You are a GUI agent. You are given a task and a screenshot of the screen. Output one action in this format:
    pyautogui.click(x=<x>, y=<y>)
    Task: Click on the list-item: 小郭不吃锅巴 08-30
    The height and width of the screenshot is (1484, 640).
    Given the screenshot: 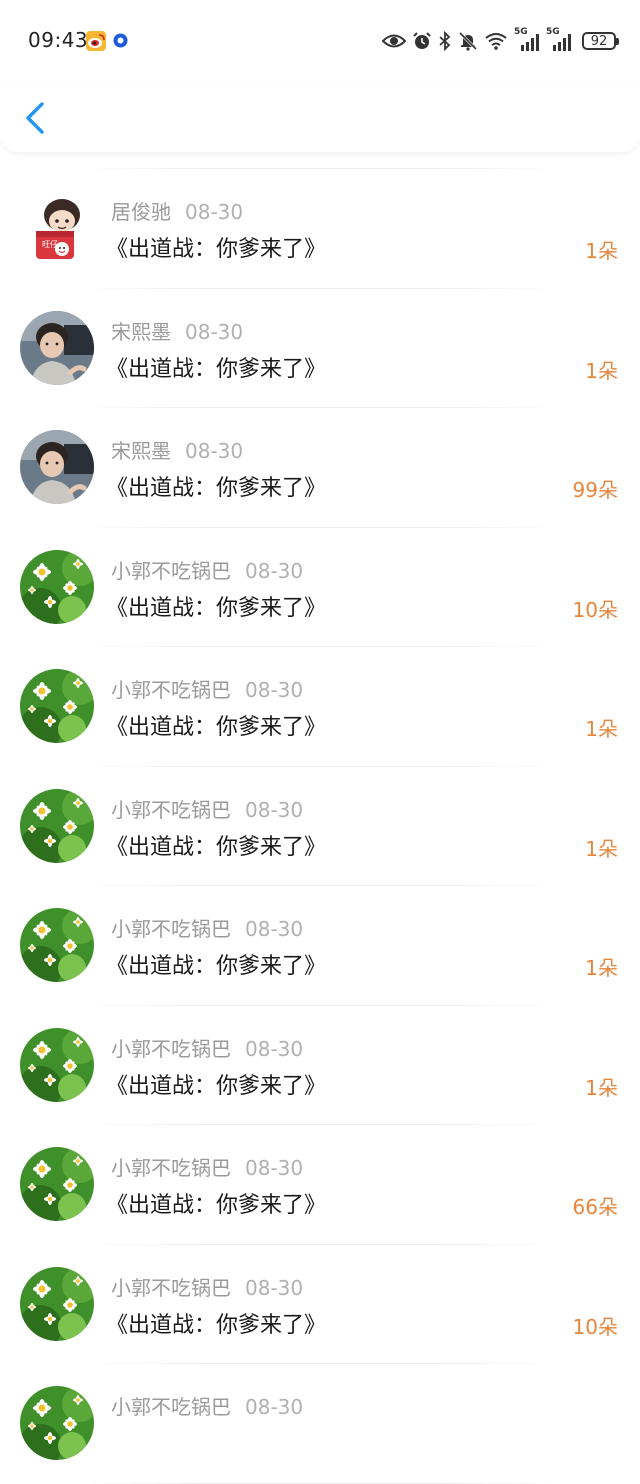 What is the action you would take?
    pyautogui.click(x=320, y=1424)
    